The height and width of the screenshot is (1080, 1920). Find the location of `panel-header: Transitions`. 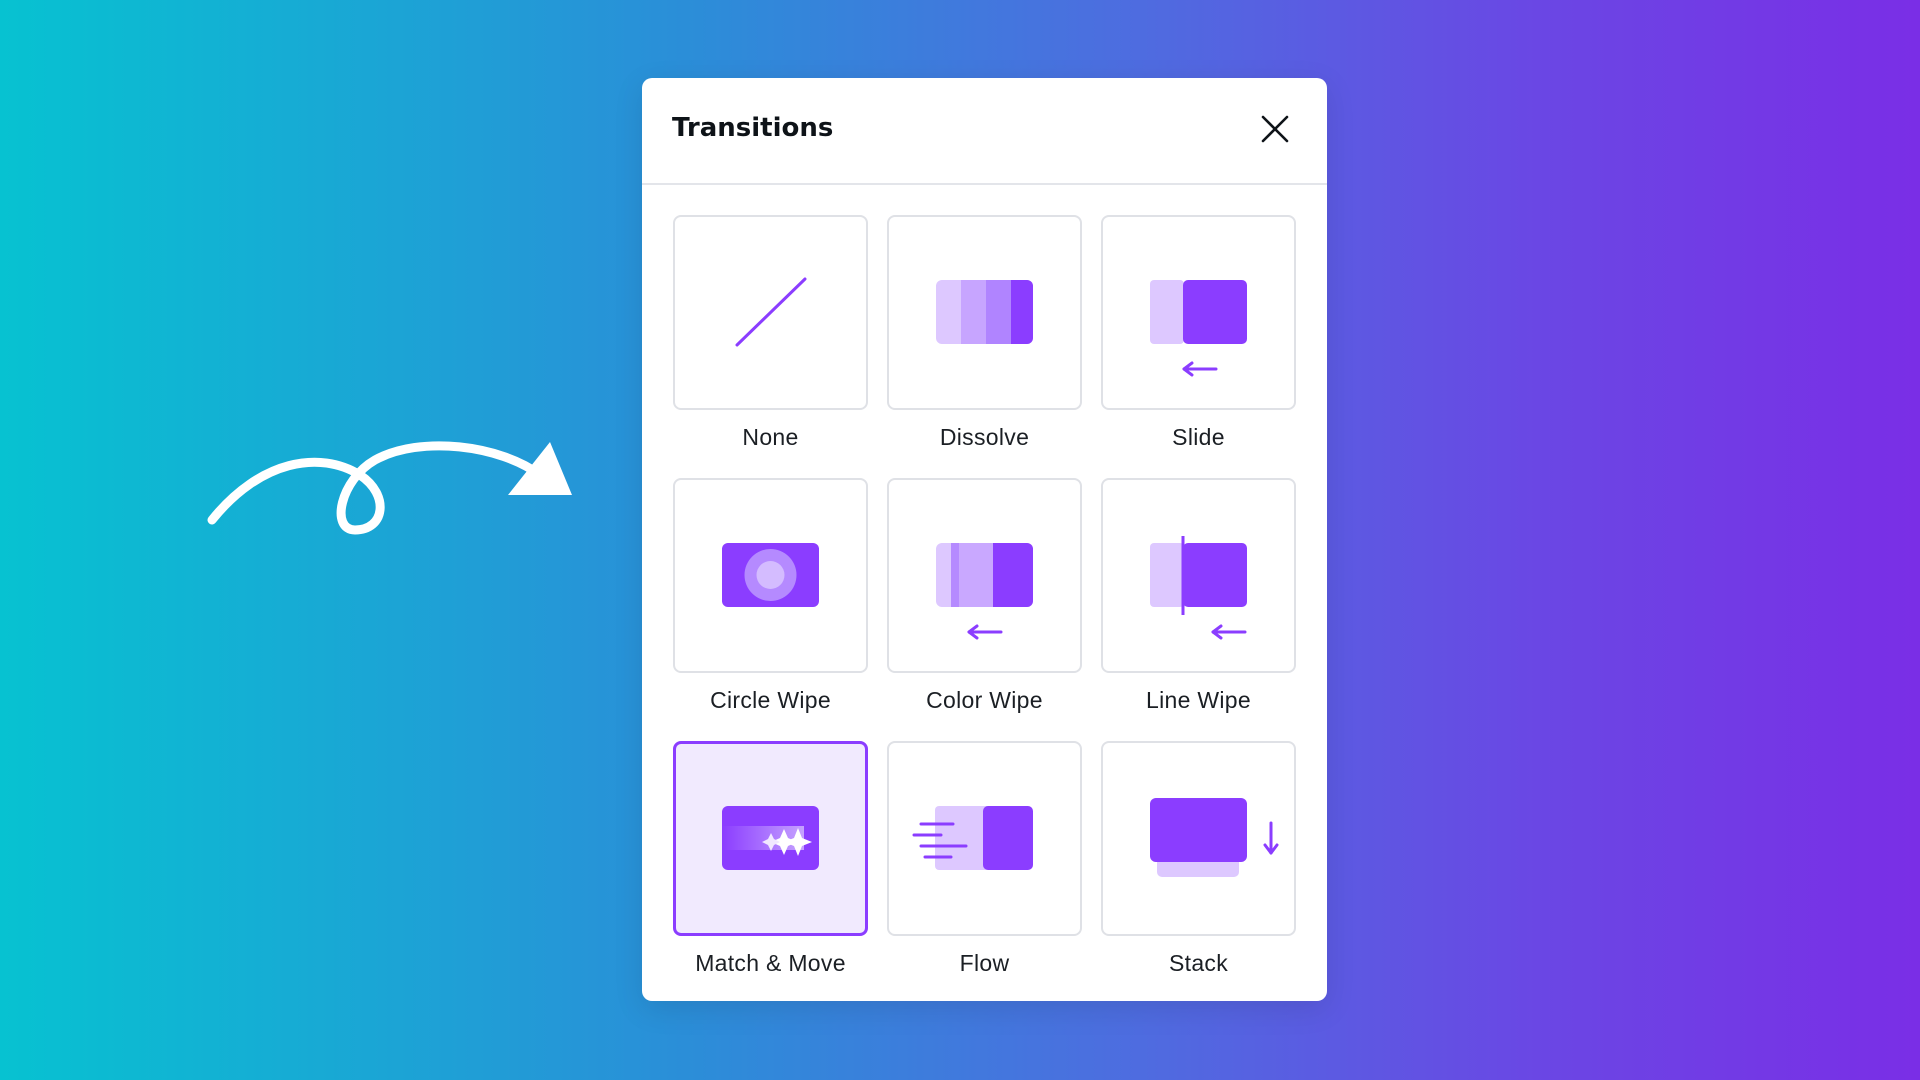

panel-header: Transitions is located at coordinates (984, 131).